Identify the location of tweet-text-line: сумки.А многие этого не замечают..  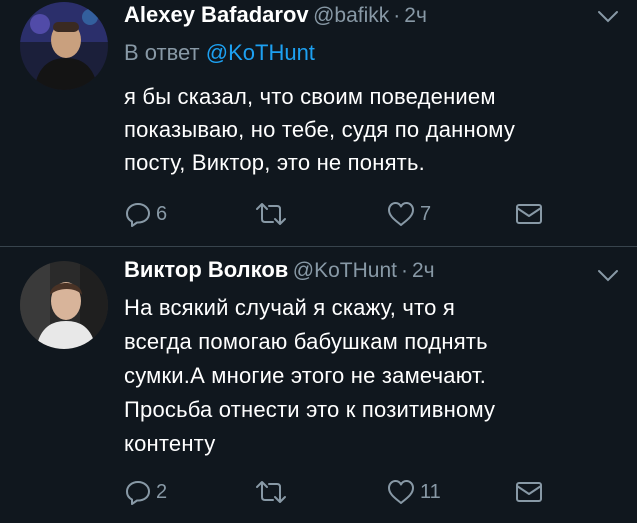
(305, 375).